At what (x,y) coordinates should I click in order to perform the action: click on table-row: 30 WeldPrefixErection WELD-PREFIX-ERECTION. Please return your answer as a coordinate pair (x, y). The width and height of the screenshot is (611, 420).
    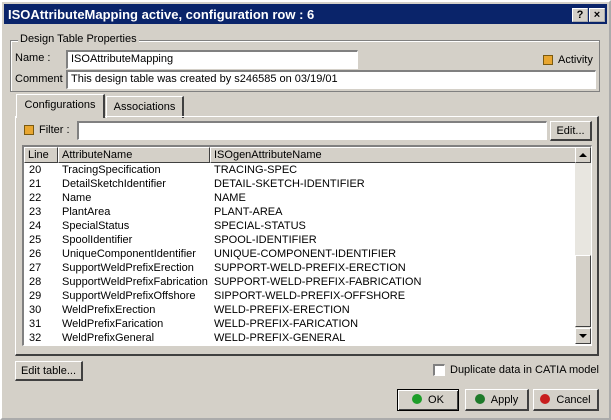
    Looking at the image, I should click on (300, 311).